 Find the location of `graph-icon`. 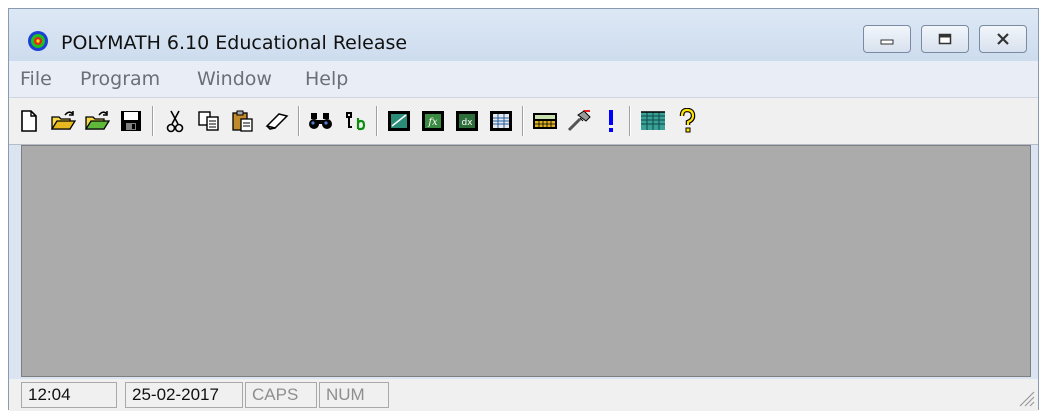

graph-icon is located at coordinates (399, 121).